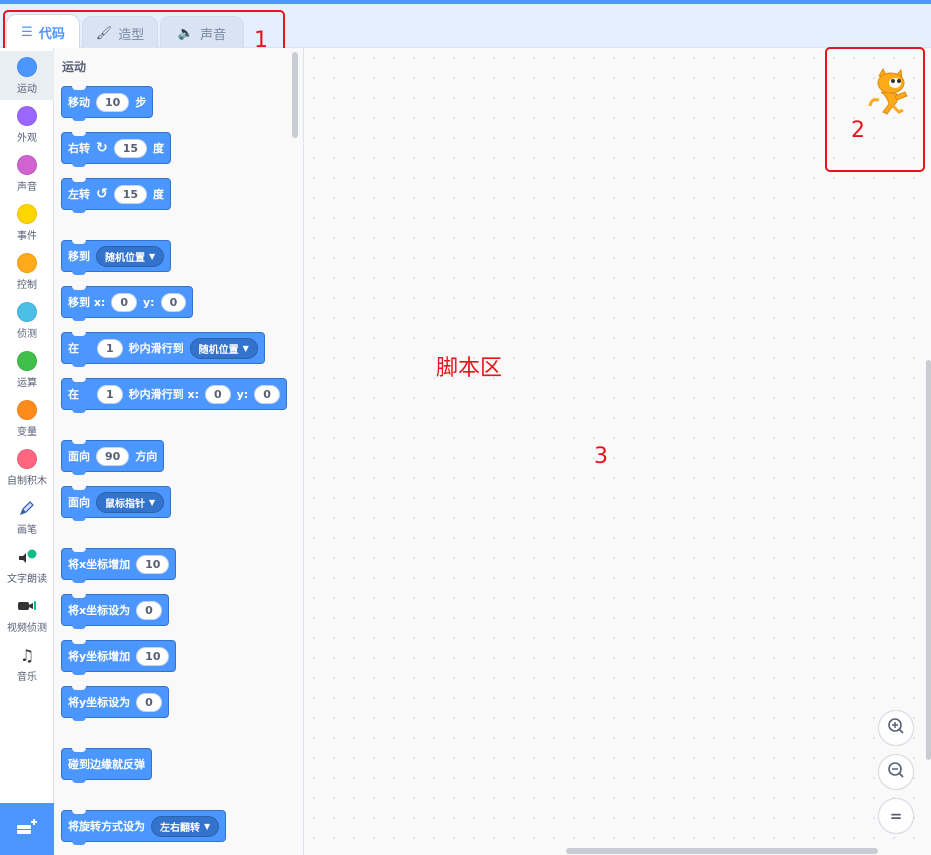 This screenshot has width=931, height=855. I want to click on block-turn-right: 右转 ↻ 15 度, so click(116, 149).